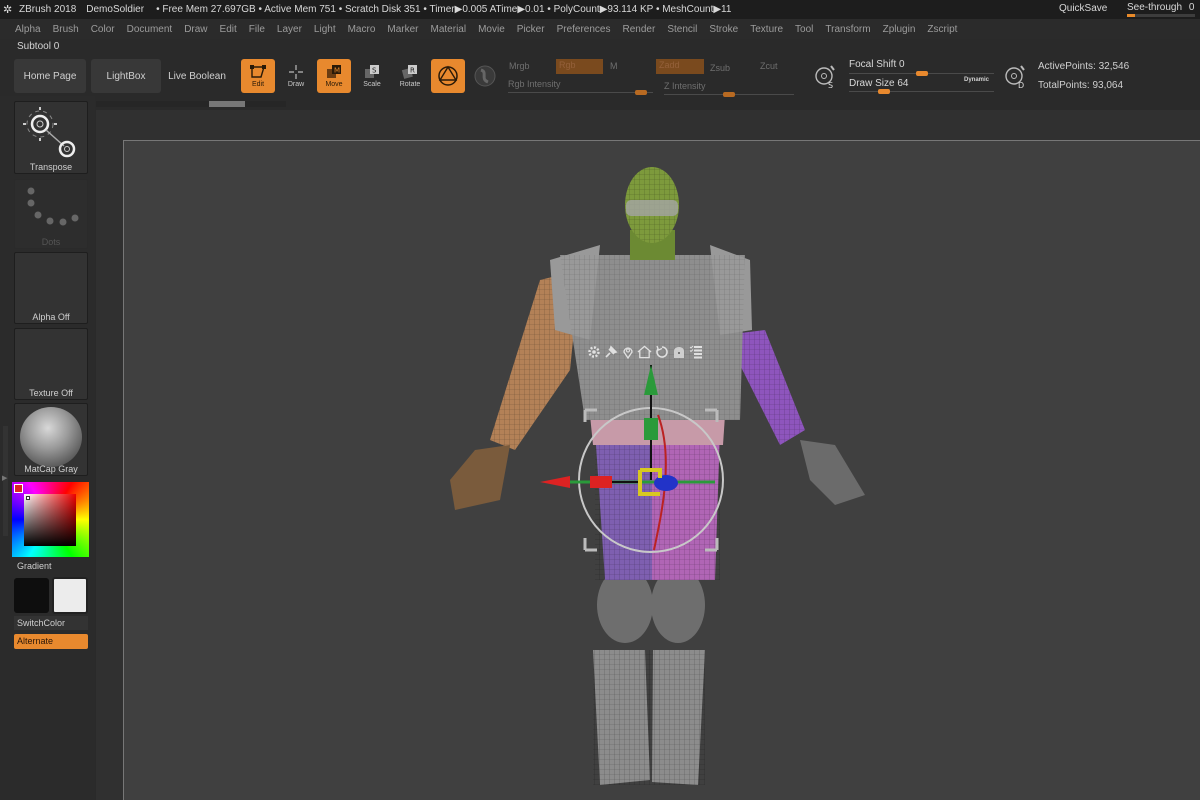  What do you see at coordinates (678, 352) in the screenshot?
I see `lock-icon` at bounding box center [678, 352].